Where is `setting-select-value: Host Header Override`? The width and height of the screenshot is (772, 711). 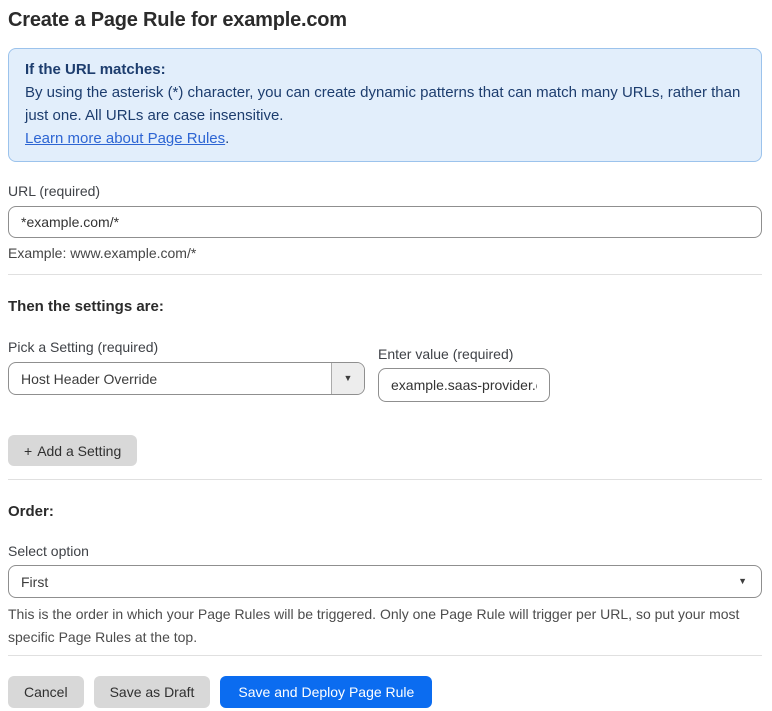 setting-select-value: Host Header Override is located at coordinates (89, 378).